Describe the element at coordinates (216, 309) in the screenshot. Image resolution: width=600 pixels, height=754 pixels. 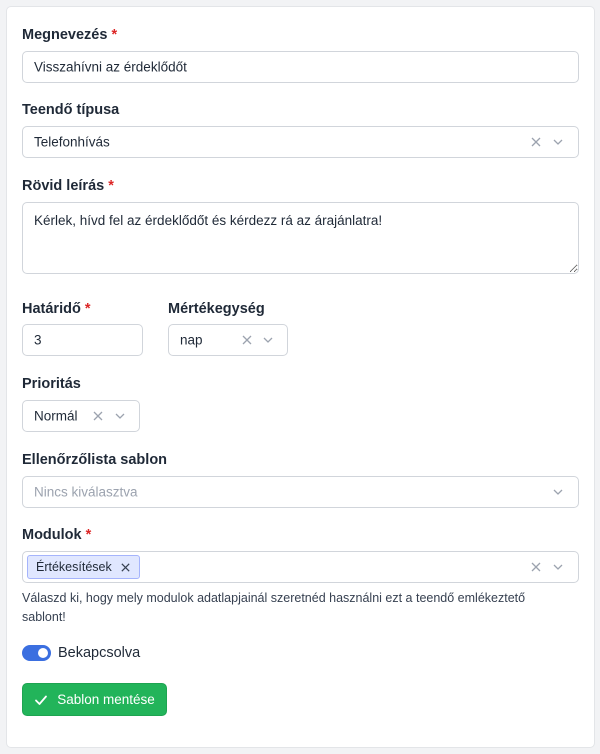
I see `unit-label: Mértékegység` at that location.